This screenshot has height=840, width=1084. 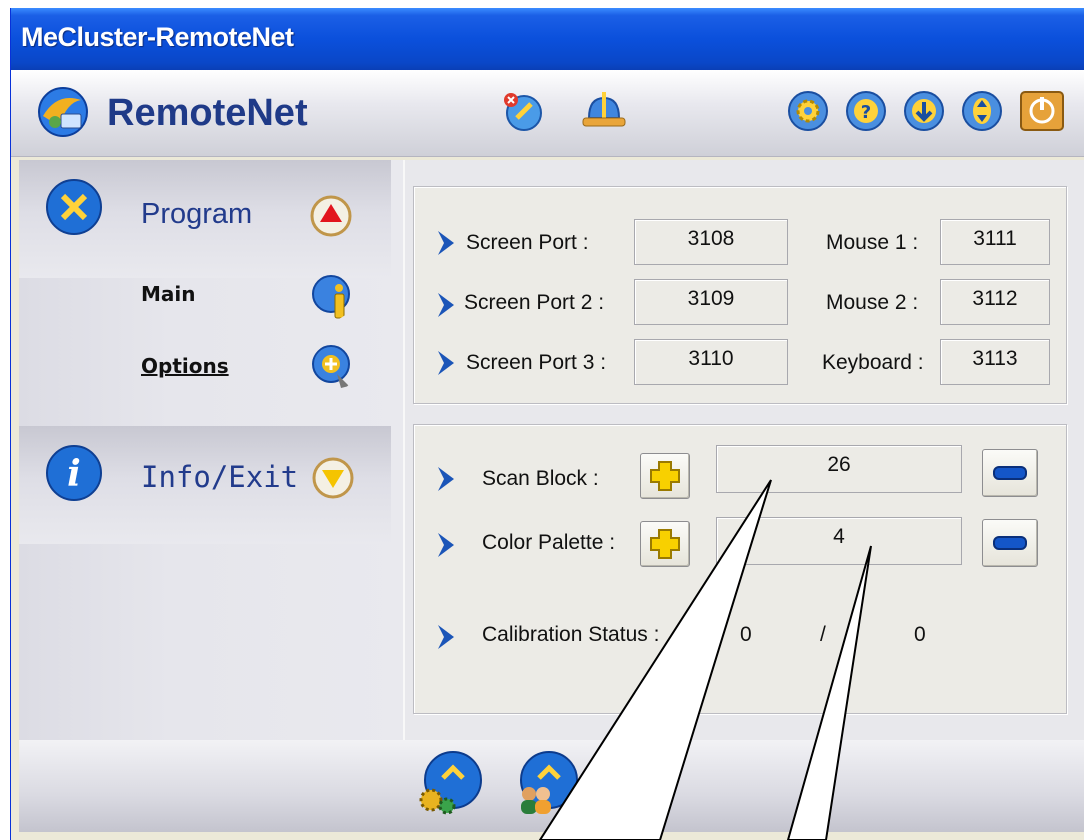 I want to click on help-icon: ?, so click(x=866, y=111).